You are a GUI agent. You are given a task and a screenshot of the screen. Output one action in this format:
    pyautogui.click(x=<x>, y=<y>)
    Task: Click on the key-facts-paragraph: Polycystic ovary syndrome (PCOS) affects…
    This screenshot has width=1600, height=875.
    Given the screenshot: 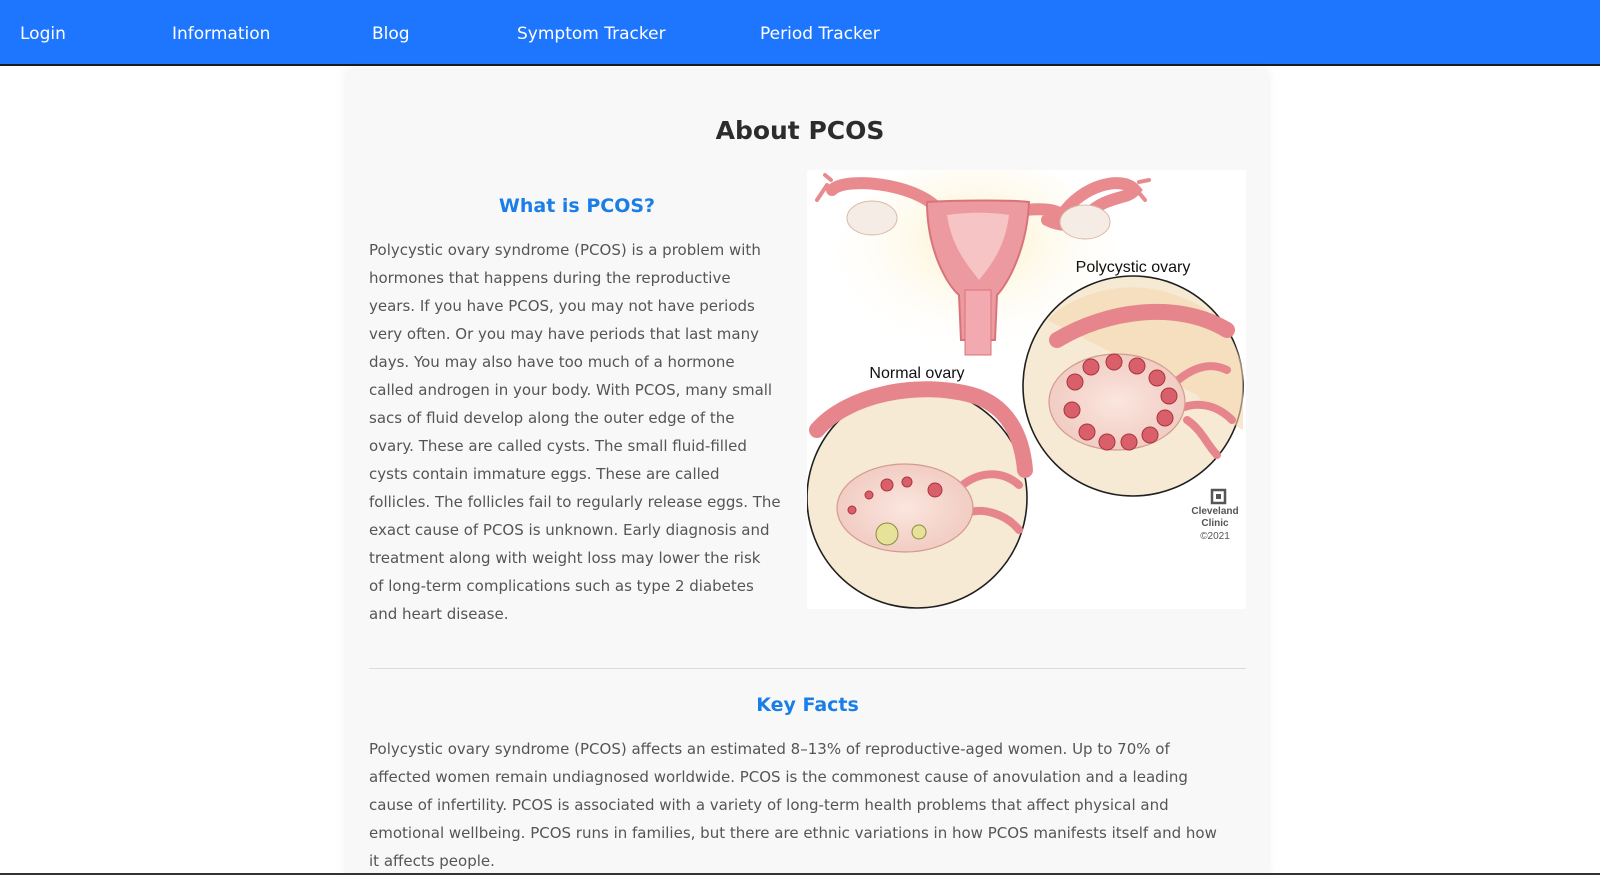 What is the action you would take?
    pyautogui.click(x=793, y=805)
    